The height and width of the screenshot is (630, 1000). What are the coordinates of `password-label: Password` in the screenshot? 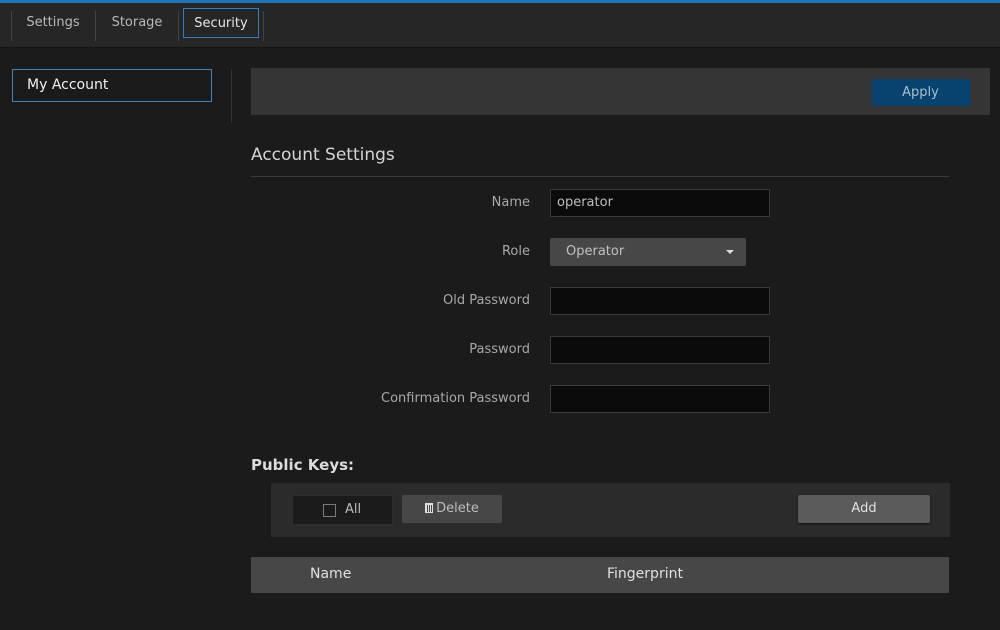 It's located at (499, 349).